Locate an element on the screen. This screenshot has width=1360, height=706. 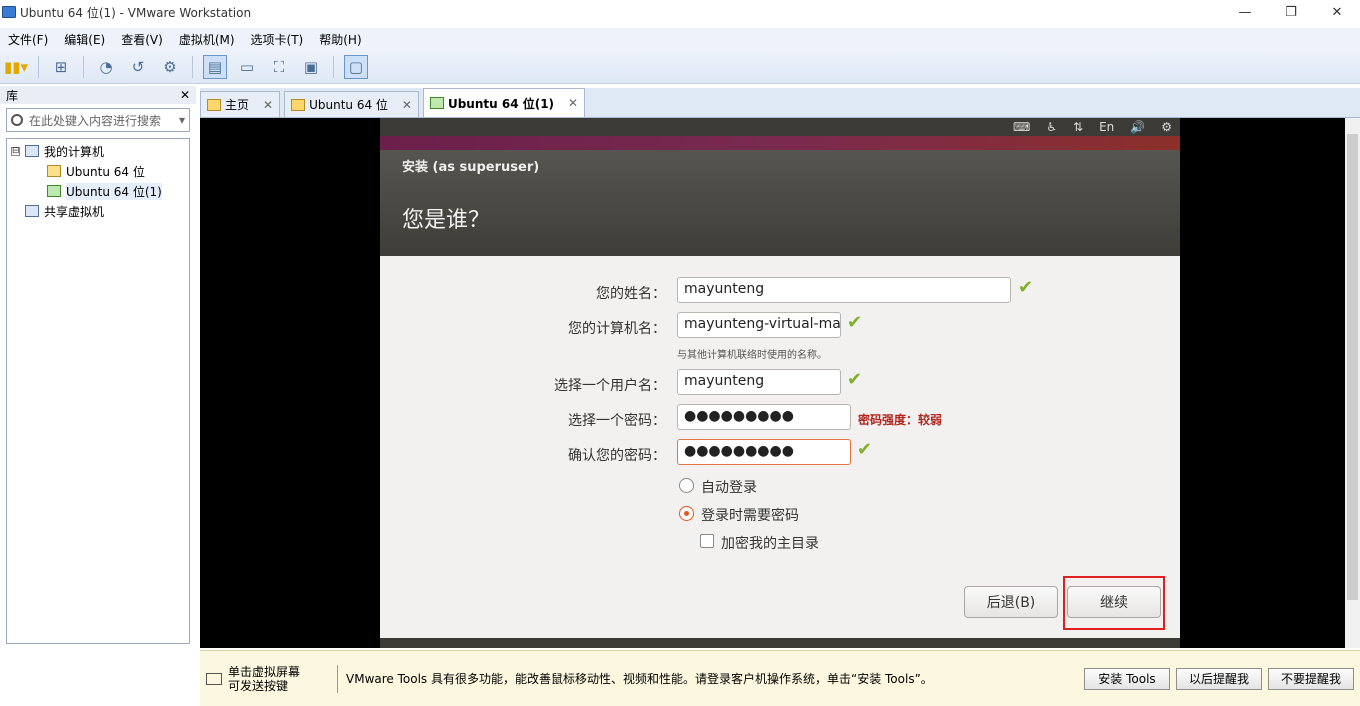
ubuntu-top-panel: ⌨ ♿ ⇅ En 🔊 ⚙ is located at coordinates (780, 127).